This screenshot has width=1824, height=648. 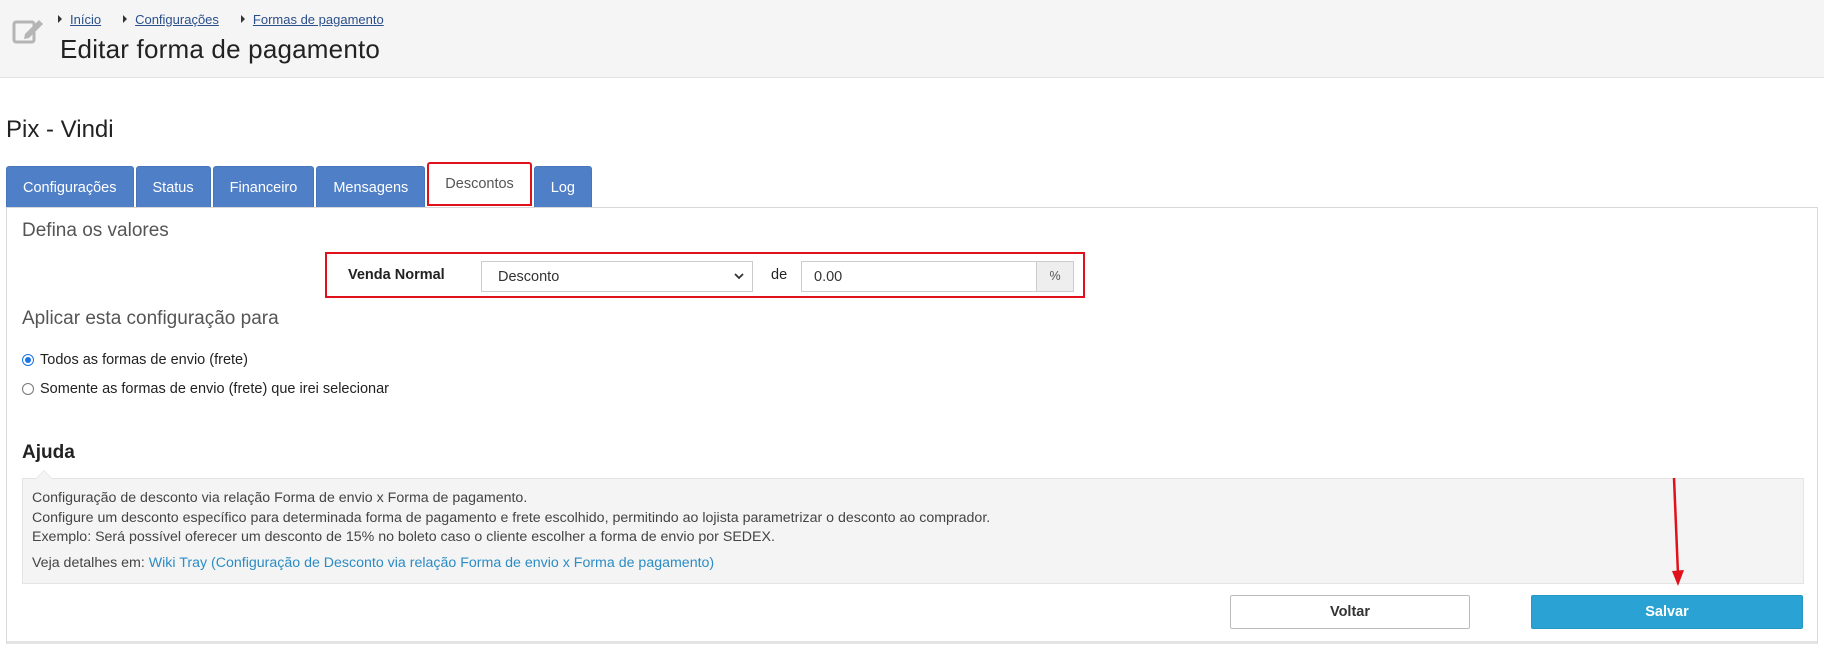 I want to click on page-title: Editar forma de pagamento, so click(x=220, y=49).